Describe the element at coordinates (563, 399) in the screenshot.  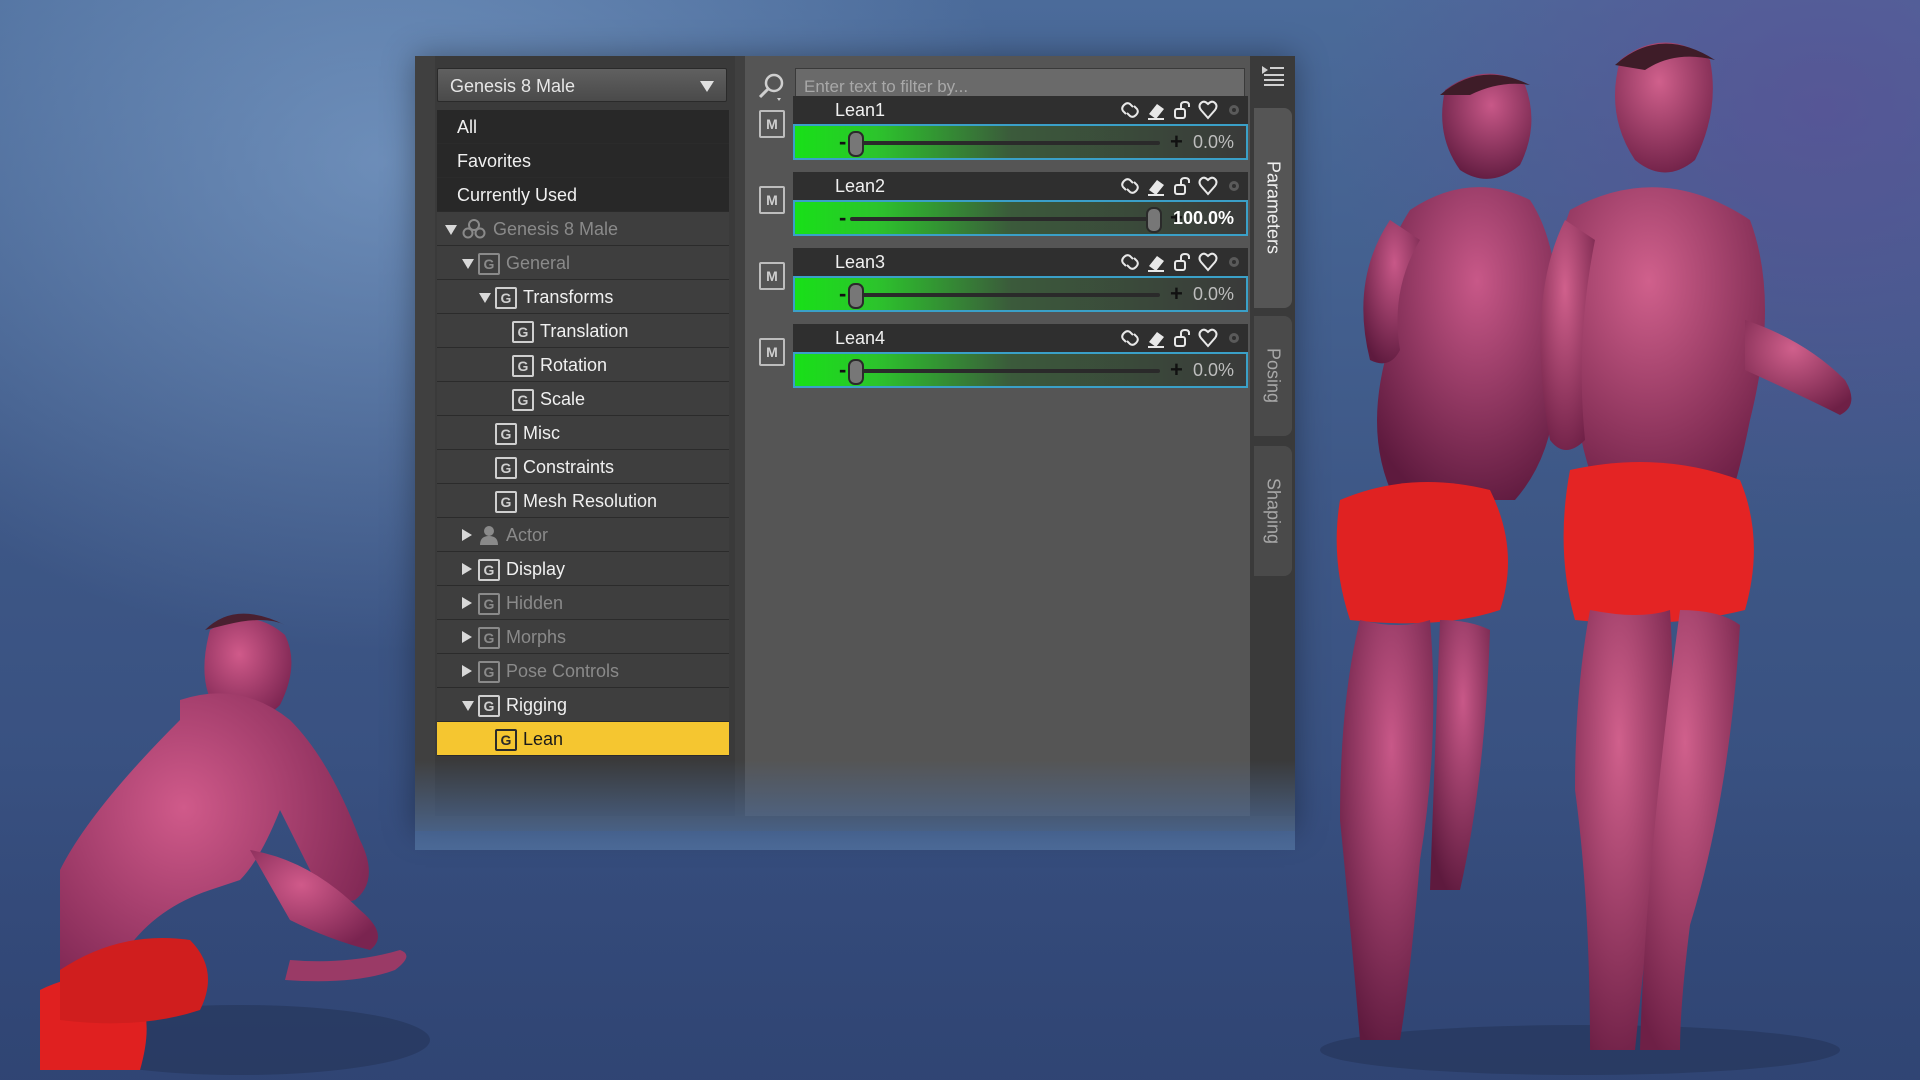
I see `tree-item-label: Scale` at that location.